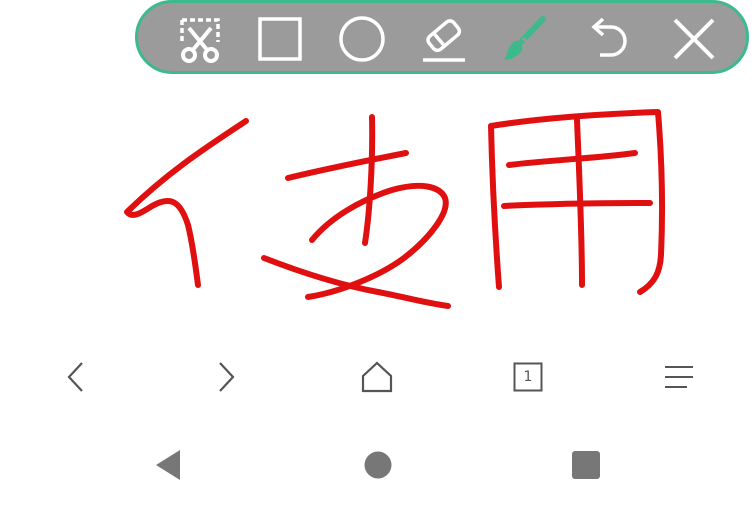  I want to click on back-icon, so click(75, 377).